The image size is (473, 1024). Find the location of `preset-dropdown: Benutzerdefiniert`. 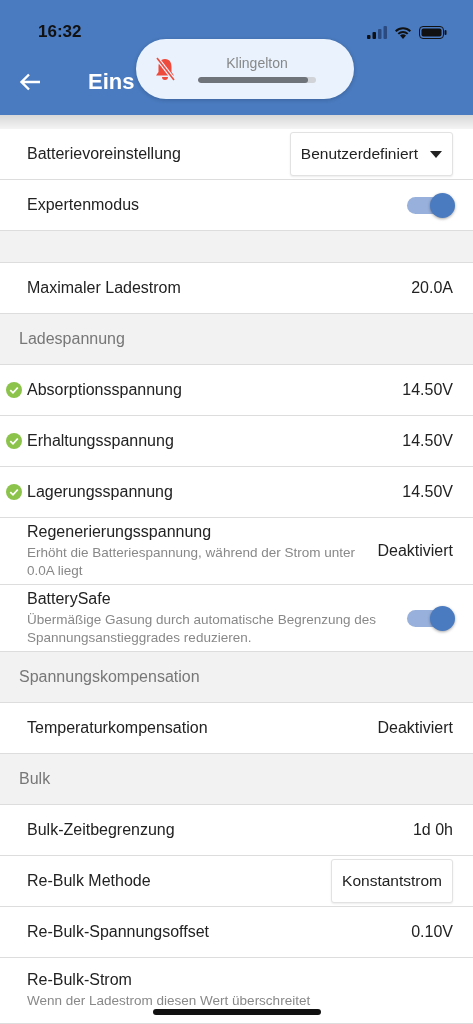

preset-dropdown: Benutzerdefiniert is located at coordinates (371, 154).